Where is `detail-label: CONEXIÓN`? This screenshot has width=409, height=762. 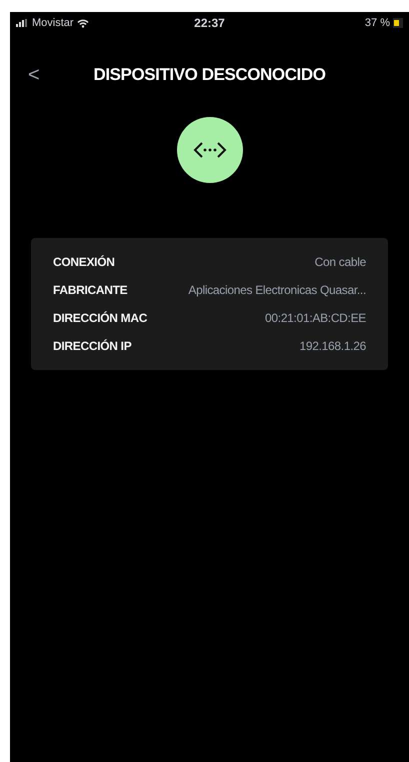 detail-label: CONEXIÓN is located at coordinates (84, 262).